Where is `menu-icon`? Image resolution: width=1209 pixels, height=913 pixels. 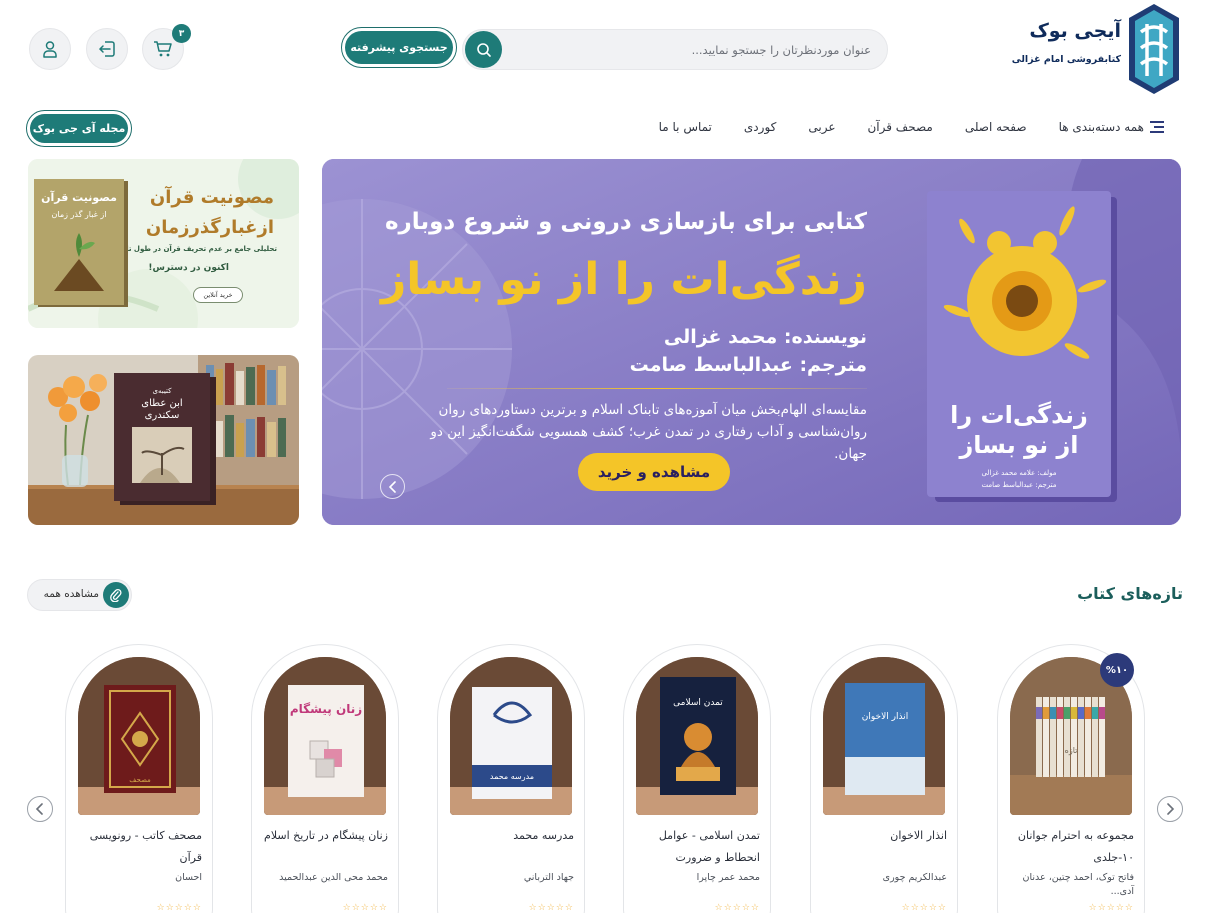
menu-icon is located at coordinates (1157, 127).